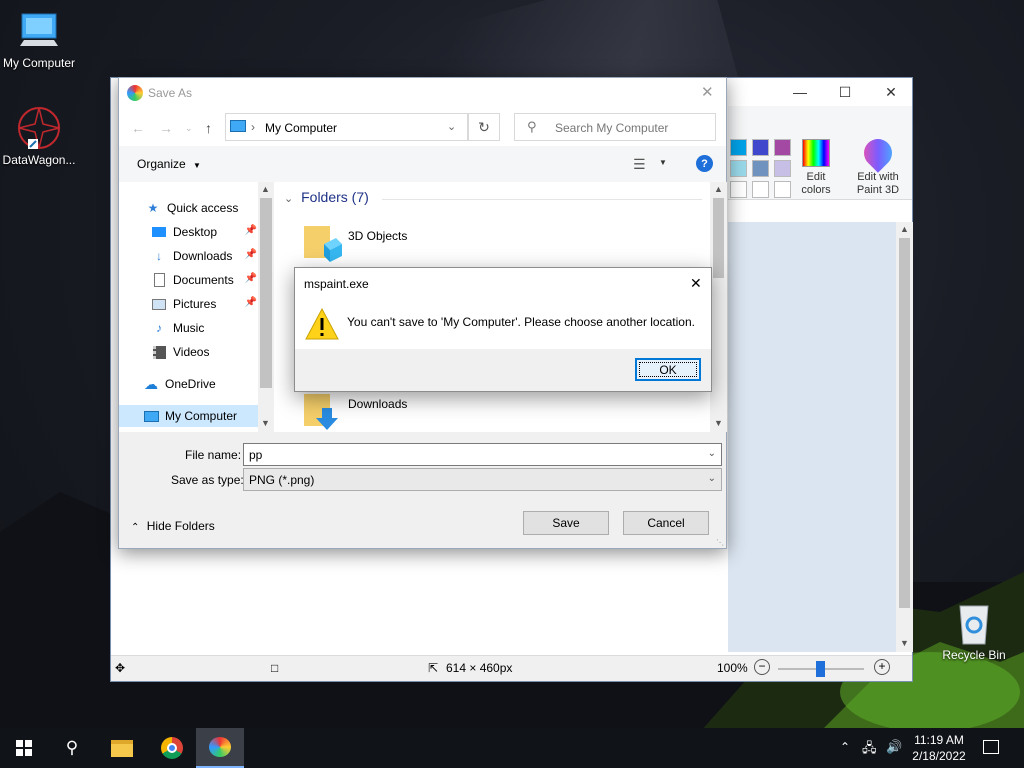 The width and height of the screenshot is (1024, 768). I want to click on ribbon-colors-group: Edit colors Edit with Paint 3D, so click(820, 153).